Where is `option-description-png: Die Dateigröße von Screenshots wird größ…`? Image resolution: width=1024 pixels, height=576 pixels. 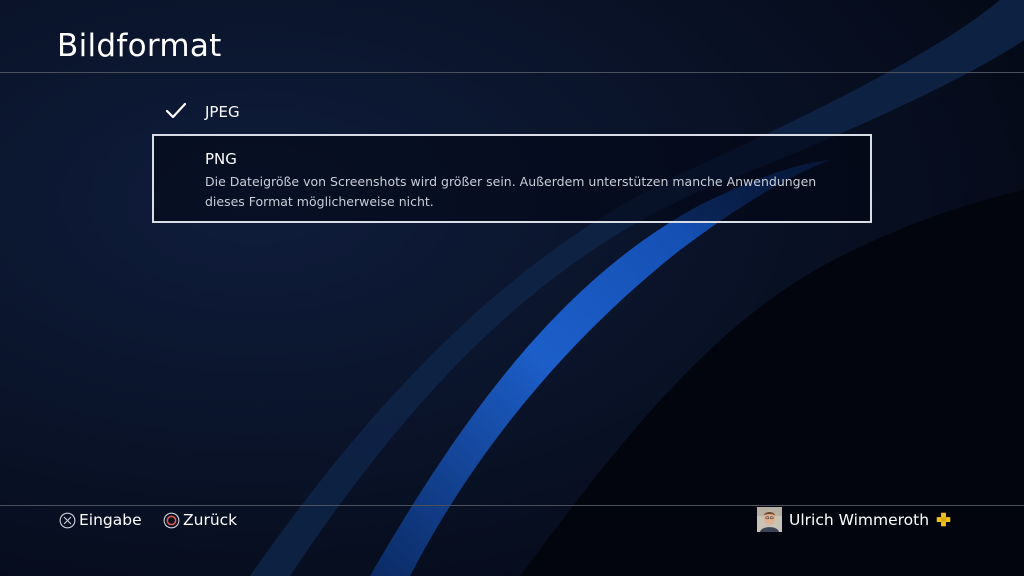 option-description-png: Die Dateigröße von Screenshots wird größ… is located at coordinates (511, 191).